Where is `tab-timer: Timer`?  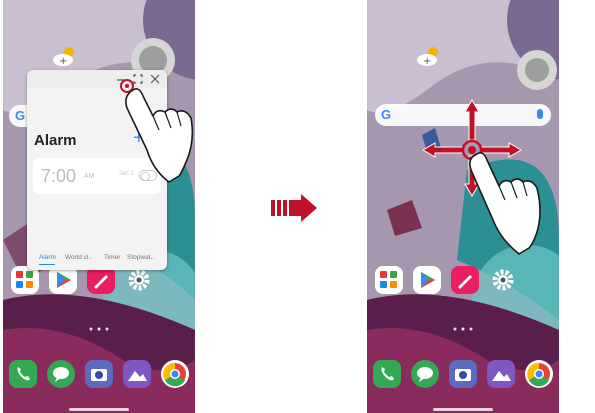 tab-timer: Timer is located at coordinates (112, 257).